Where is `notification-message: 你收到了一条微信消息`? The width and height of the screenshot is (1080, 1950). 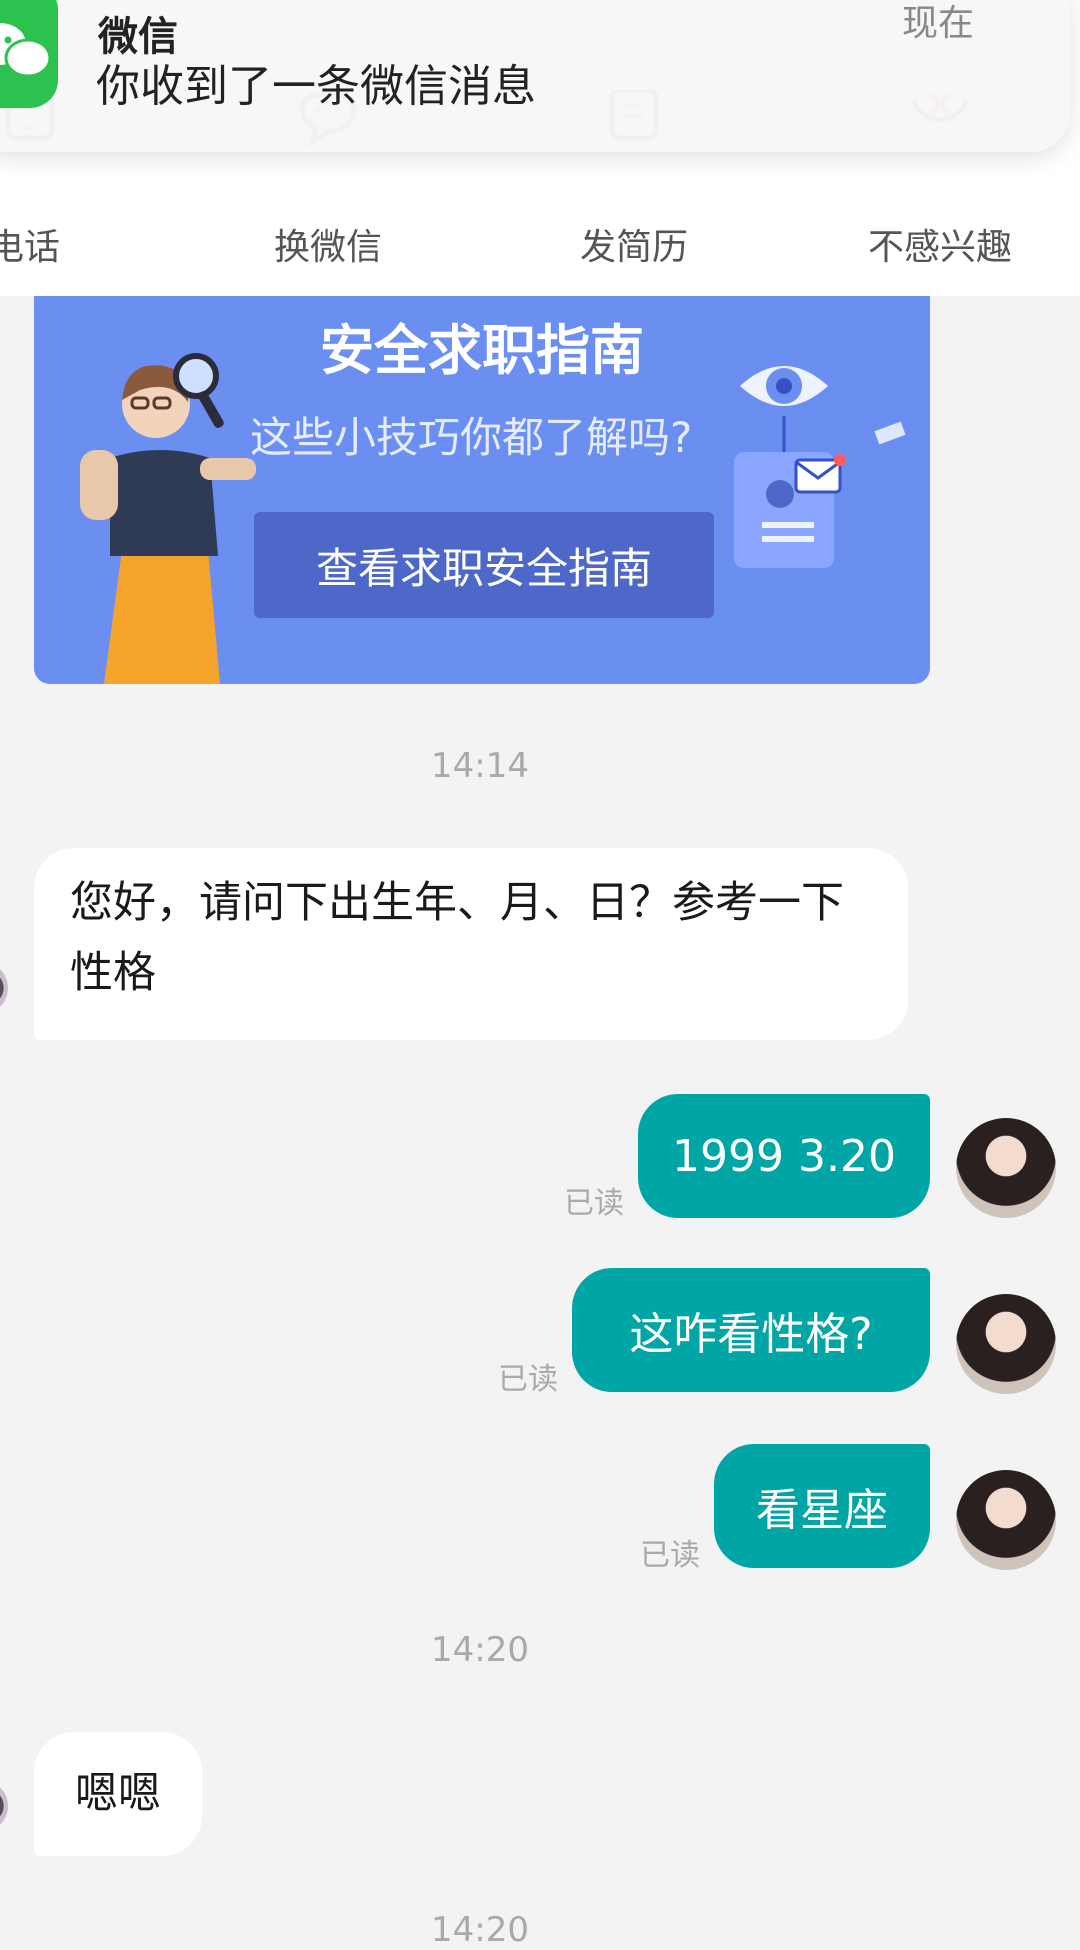 notification-message: 你收到了一条微信消息 is located at coordinates (316, 86).